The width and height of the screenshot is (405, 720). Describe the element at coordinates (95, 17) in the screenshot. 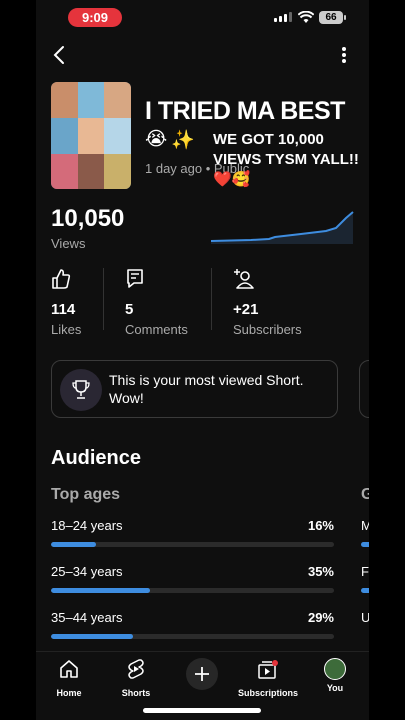

I see `status-time: 9:09` at that location.